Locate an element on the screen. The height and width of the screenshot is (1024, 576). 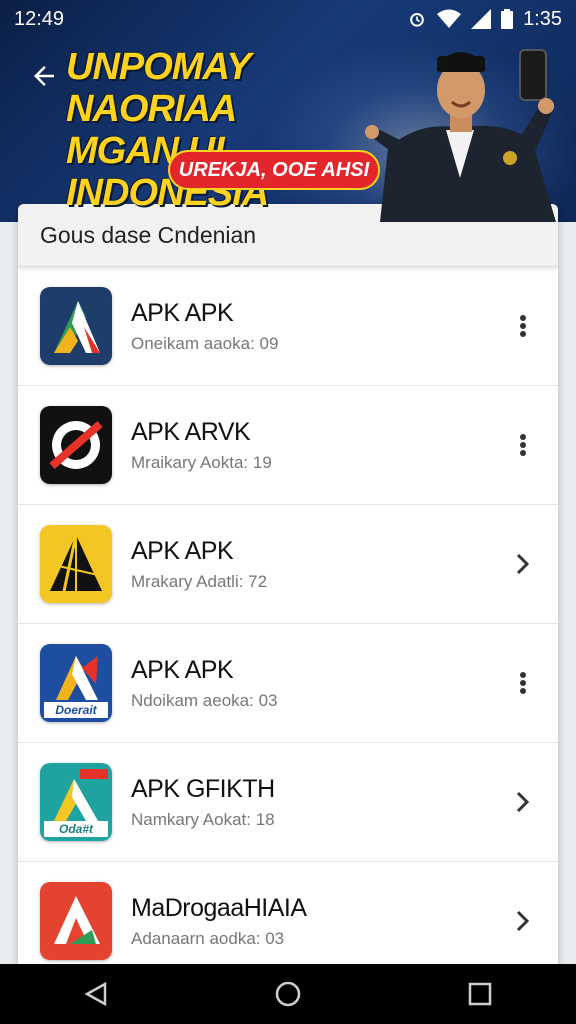
navigation-bar is located at coordinates (288, 994).